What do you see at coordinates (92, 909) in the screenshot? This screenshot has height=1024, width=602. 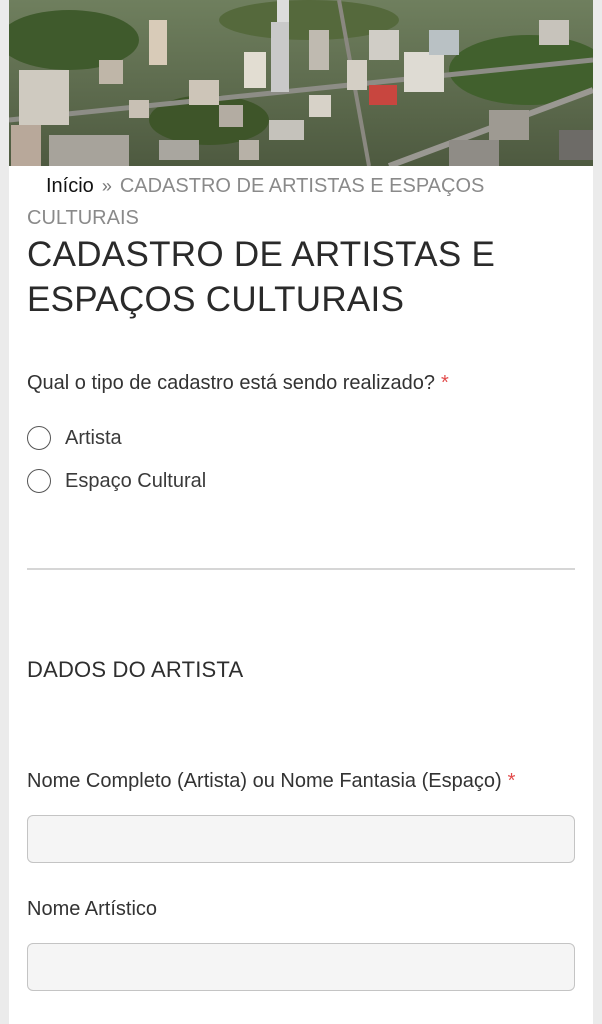 I see `artistic-name-label: Nome Artístico` at bounding box center [92, 909].